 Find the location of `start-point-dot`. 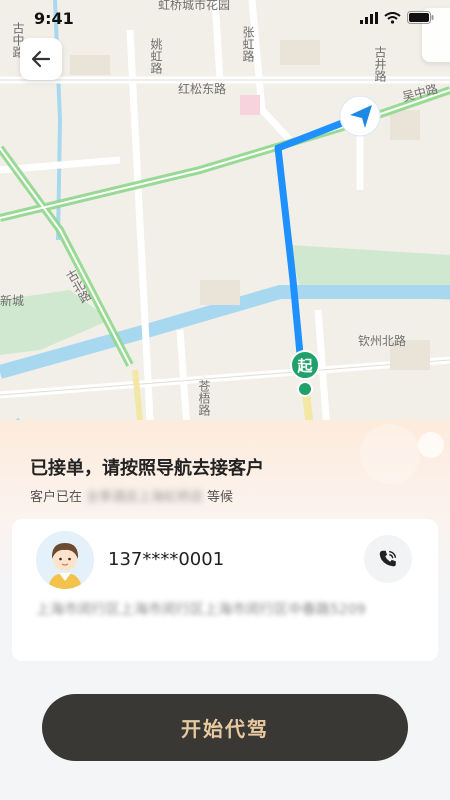

start-point-dot is located at coordinates (305, 389).